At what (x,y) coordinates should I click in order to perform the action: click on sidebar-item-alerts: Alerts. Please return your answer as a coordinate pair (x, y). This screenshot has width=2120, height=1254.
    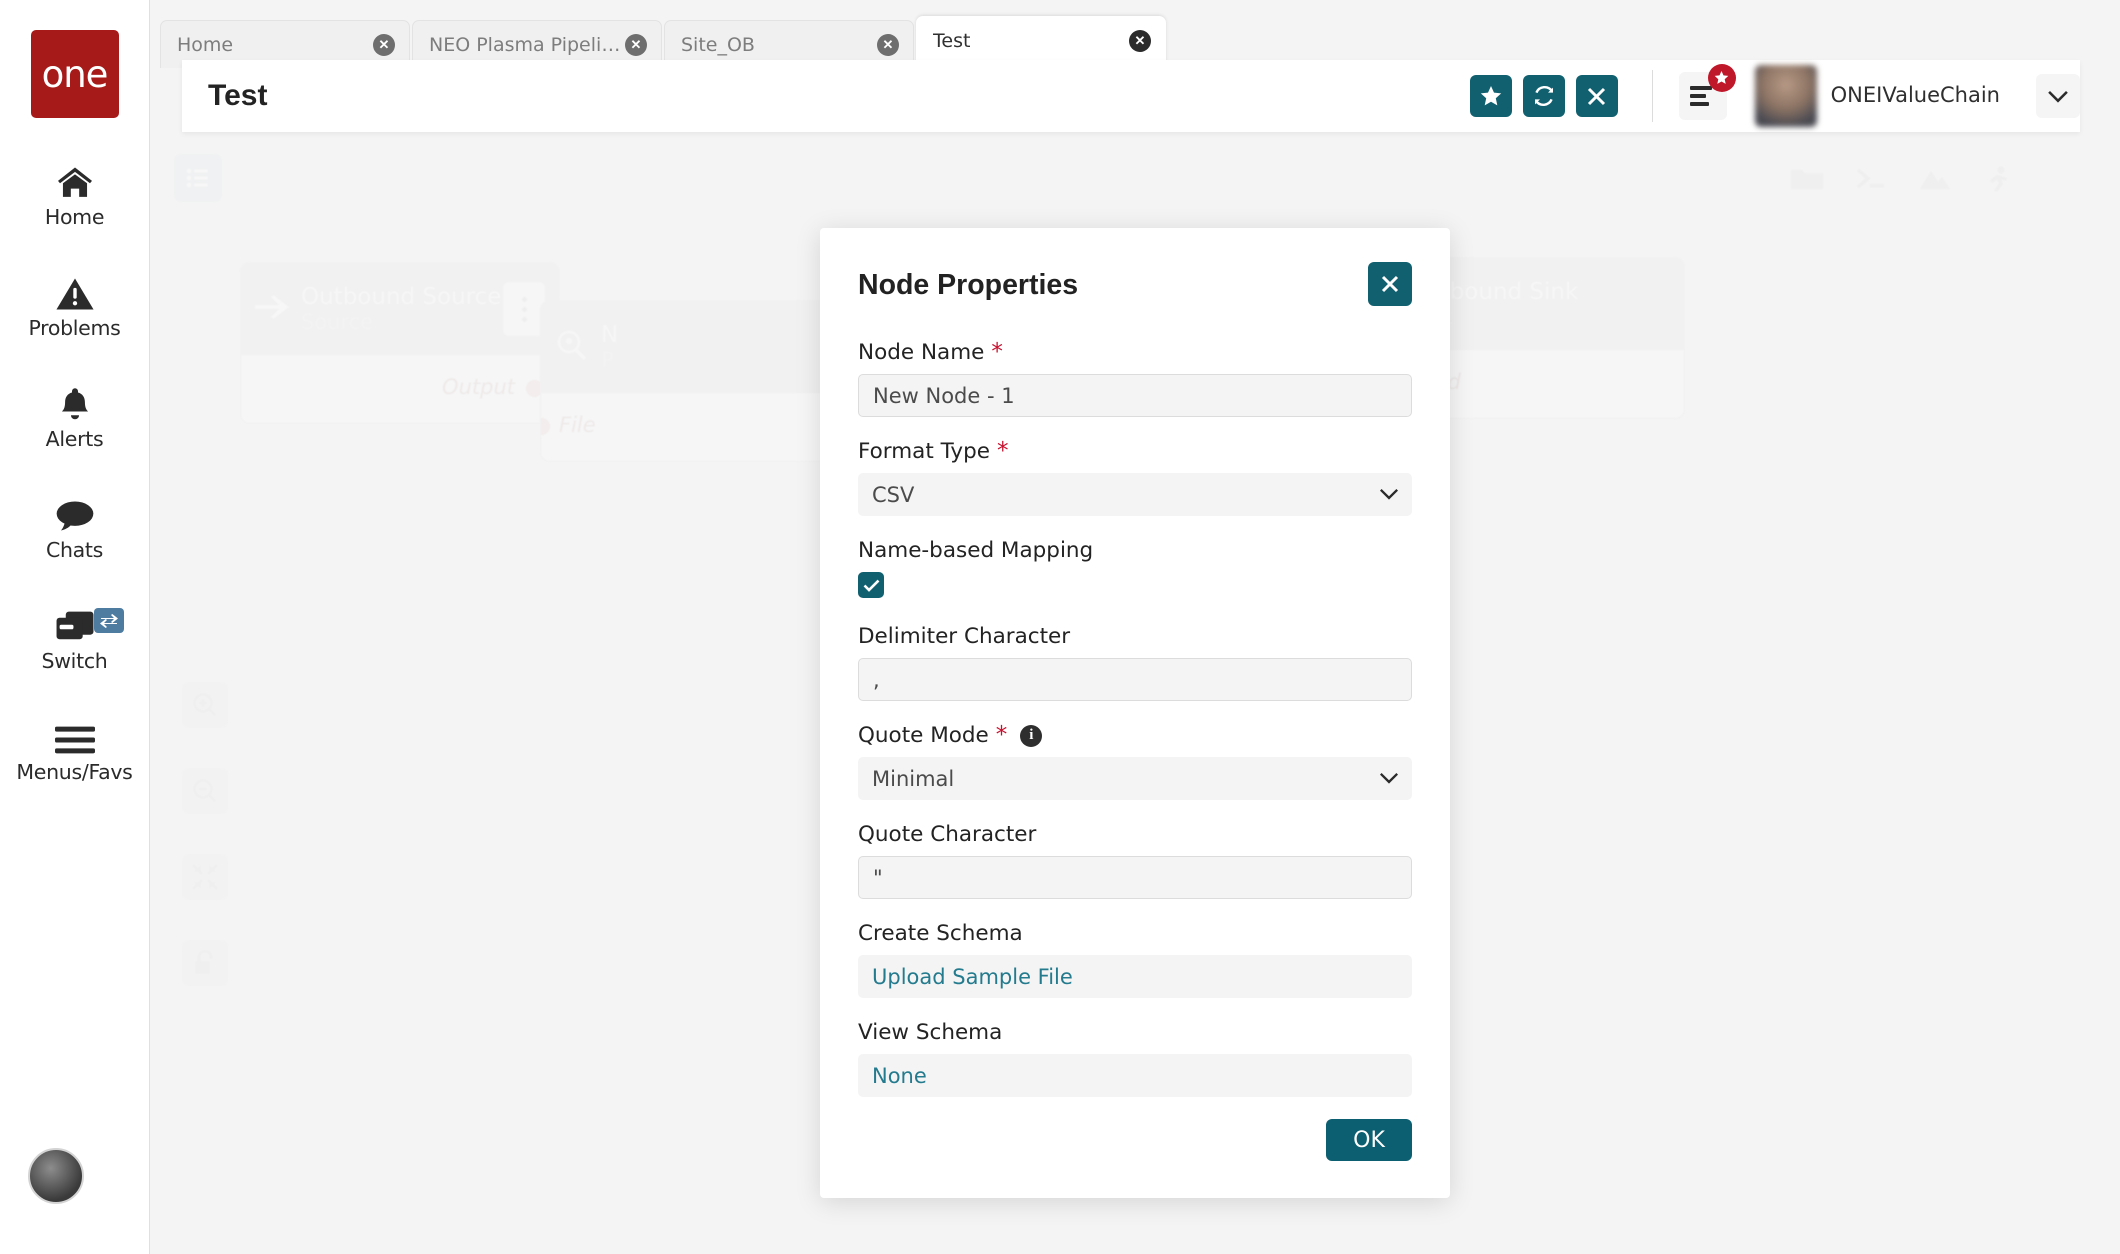
    Looking at the image, I should click on (75, 414).